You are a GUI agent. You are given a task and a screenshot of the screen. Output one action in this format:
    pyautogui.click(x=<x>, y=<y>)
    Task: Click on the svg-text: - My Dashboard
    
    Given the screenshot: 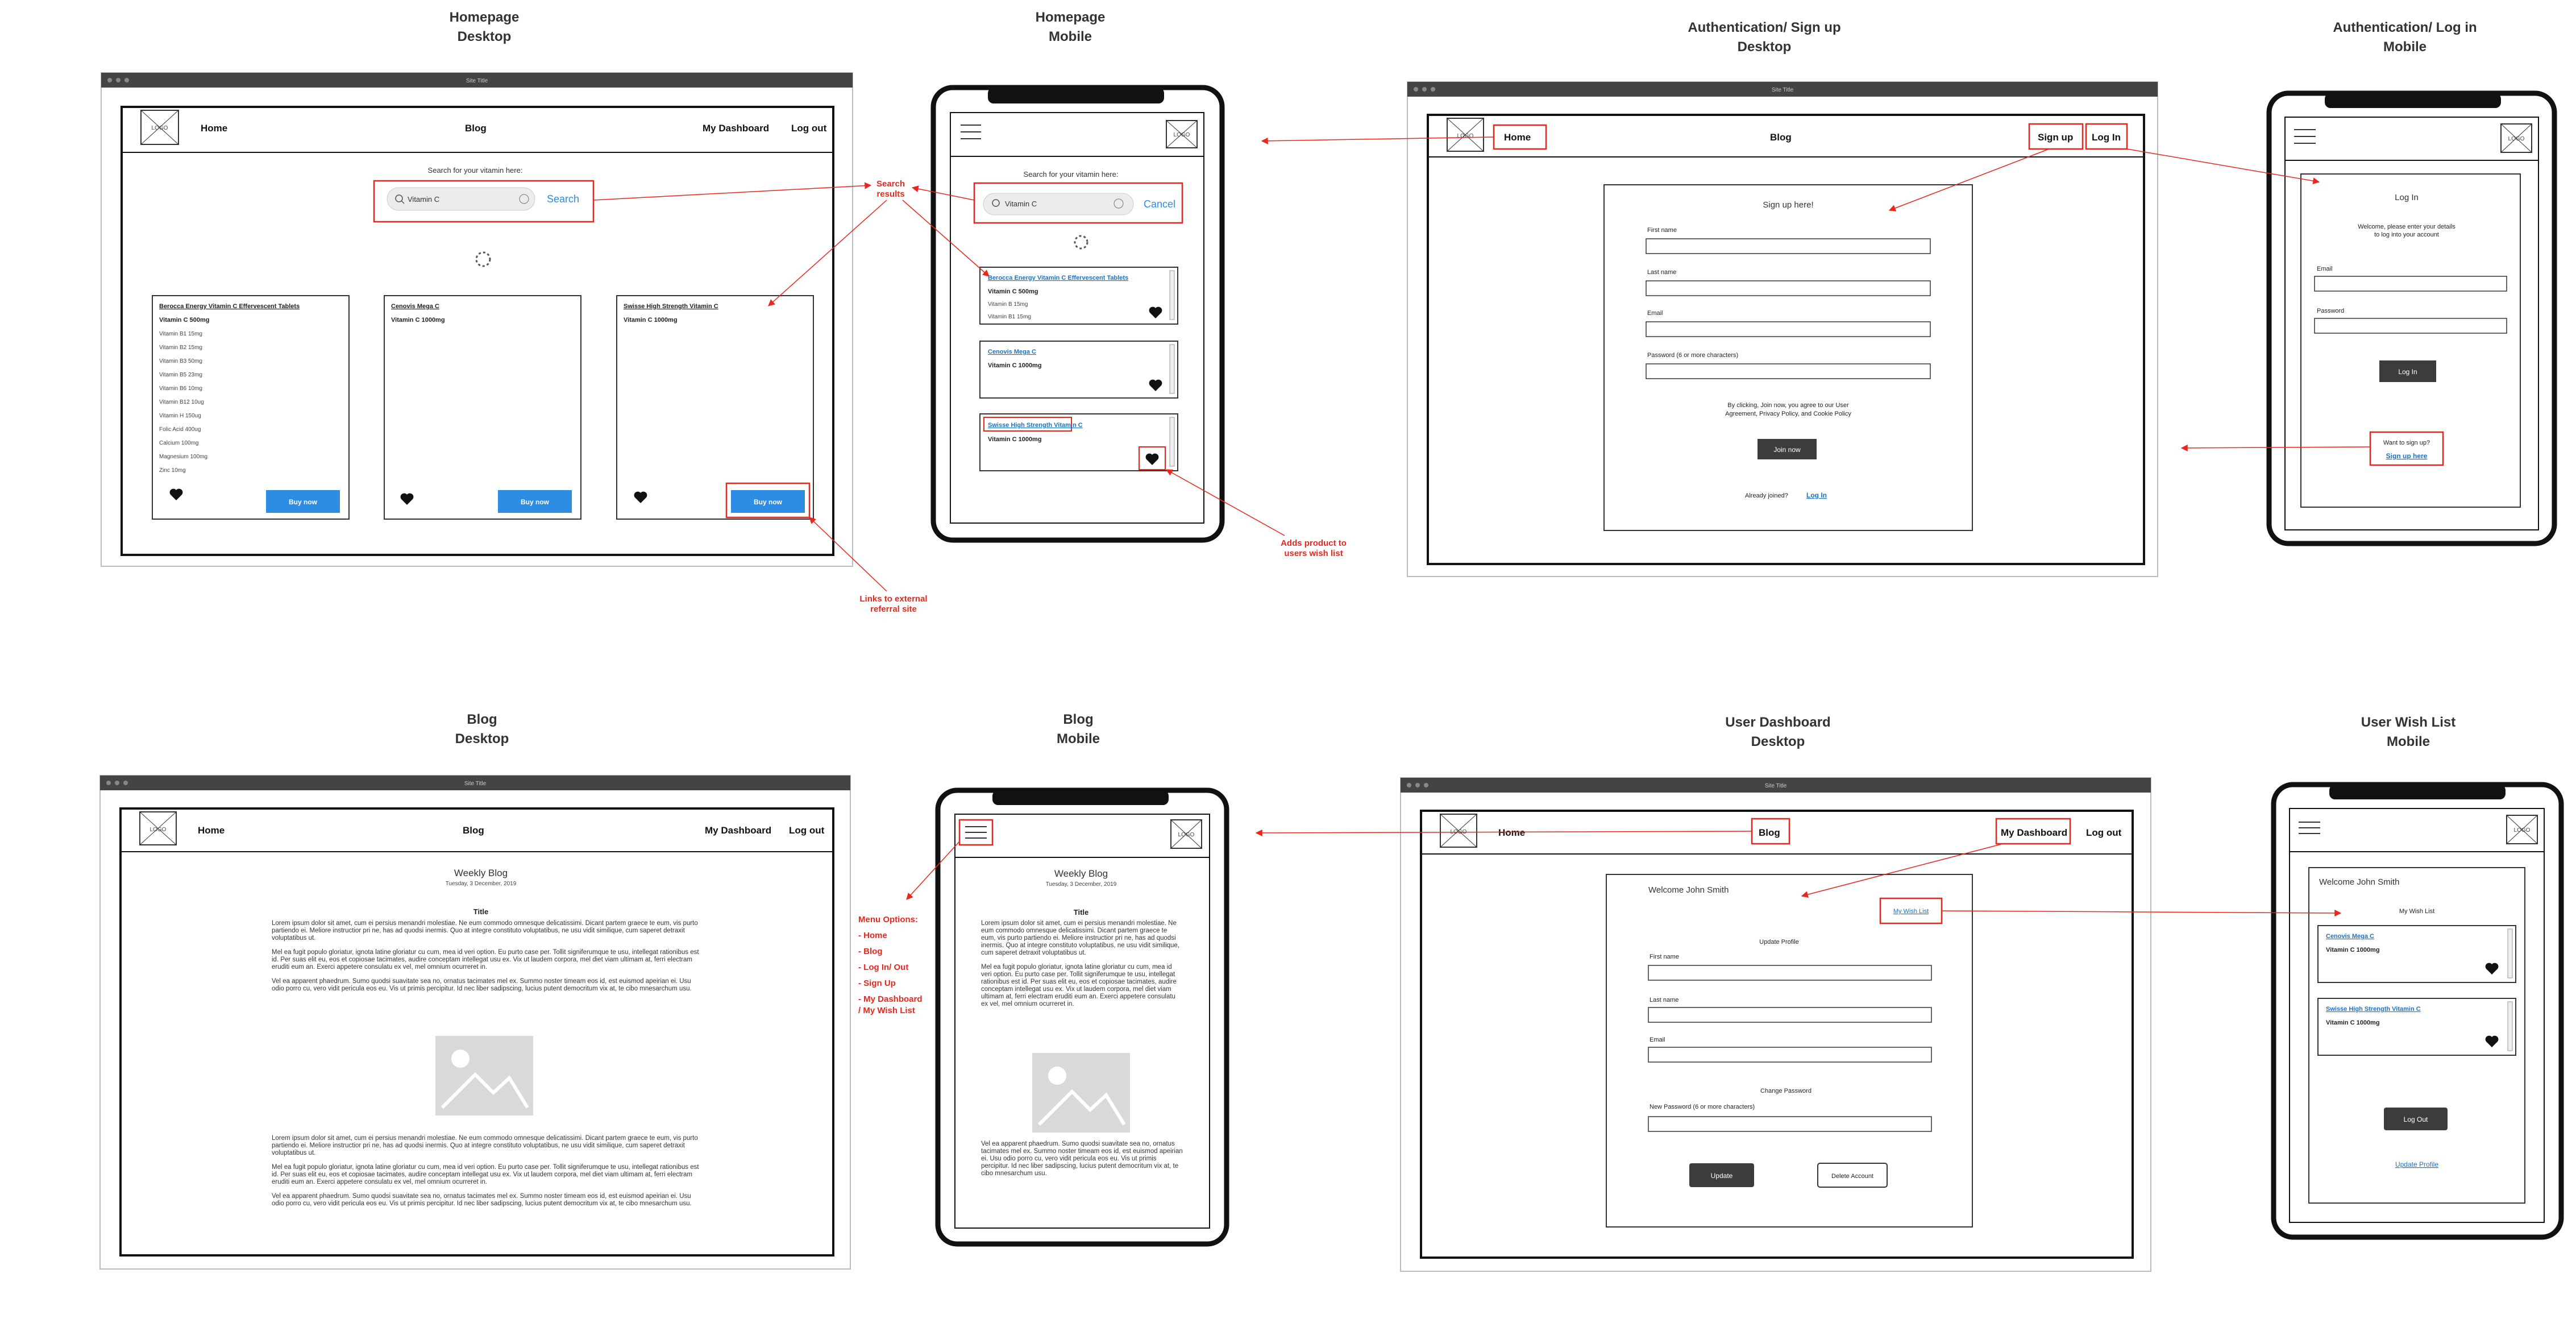 What is the action you would take?
    pyautogui.click(x=890, y=999)
    